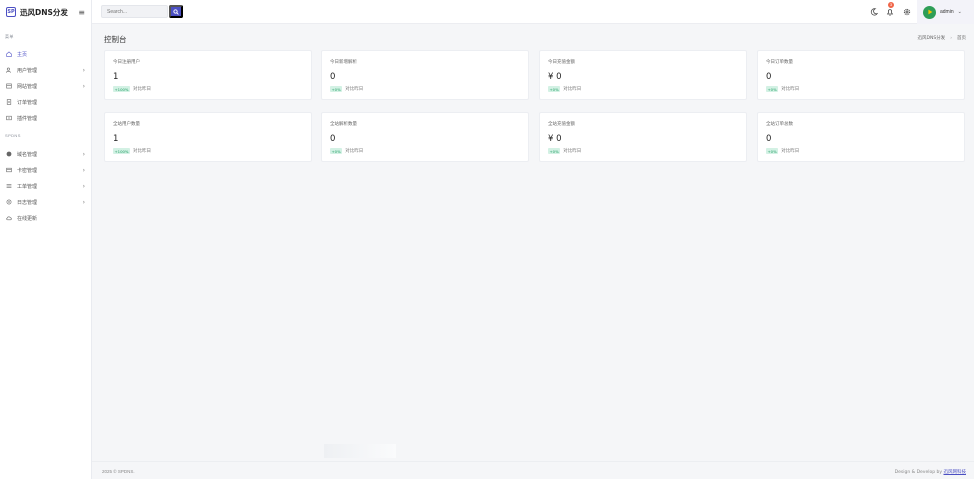  Describe the element at coordinates (9, 54) in the screenshot. I see `home-icon` at that location.